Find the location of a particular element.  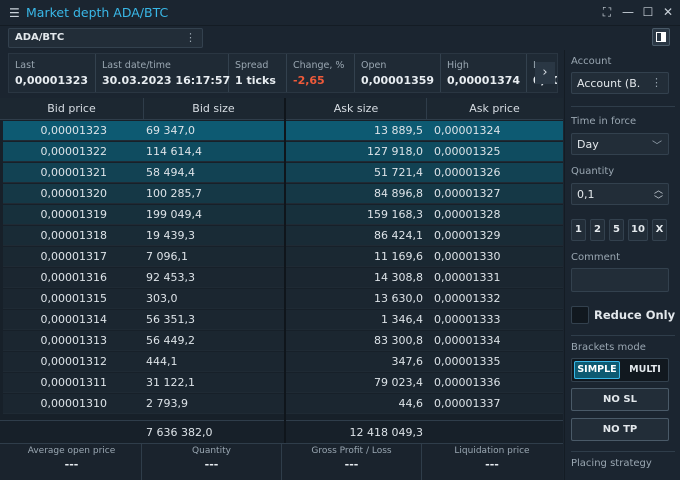

ask-size-cell: 127 918,0 is located at coordinates (354, 151).